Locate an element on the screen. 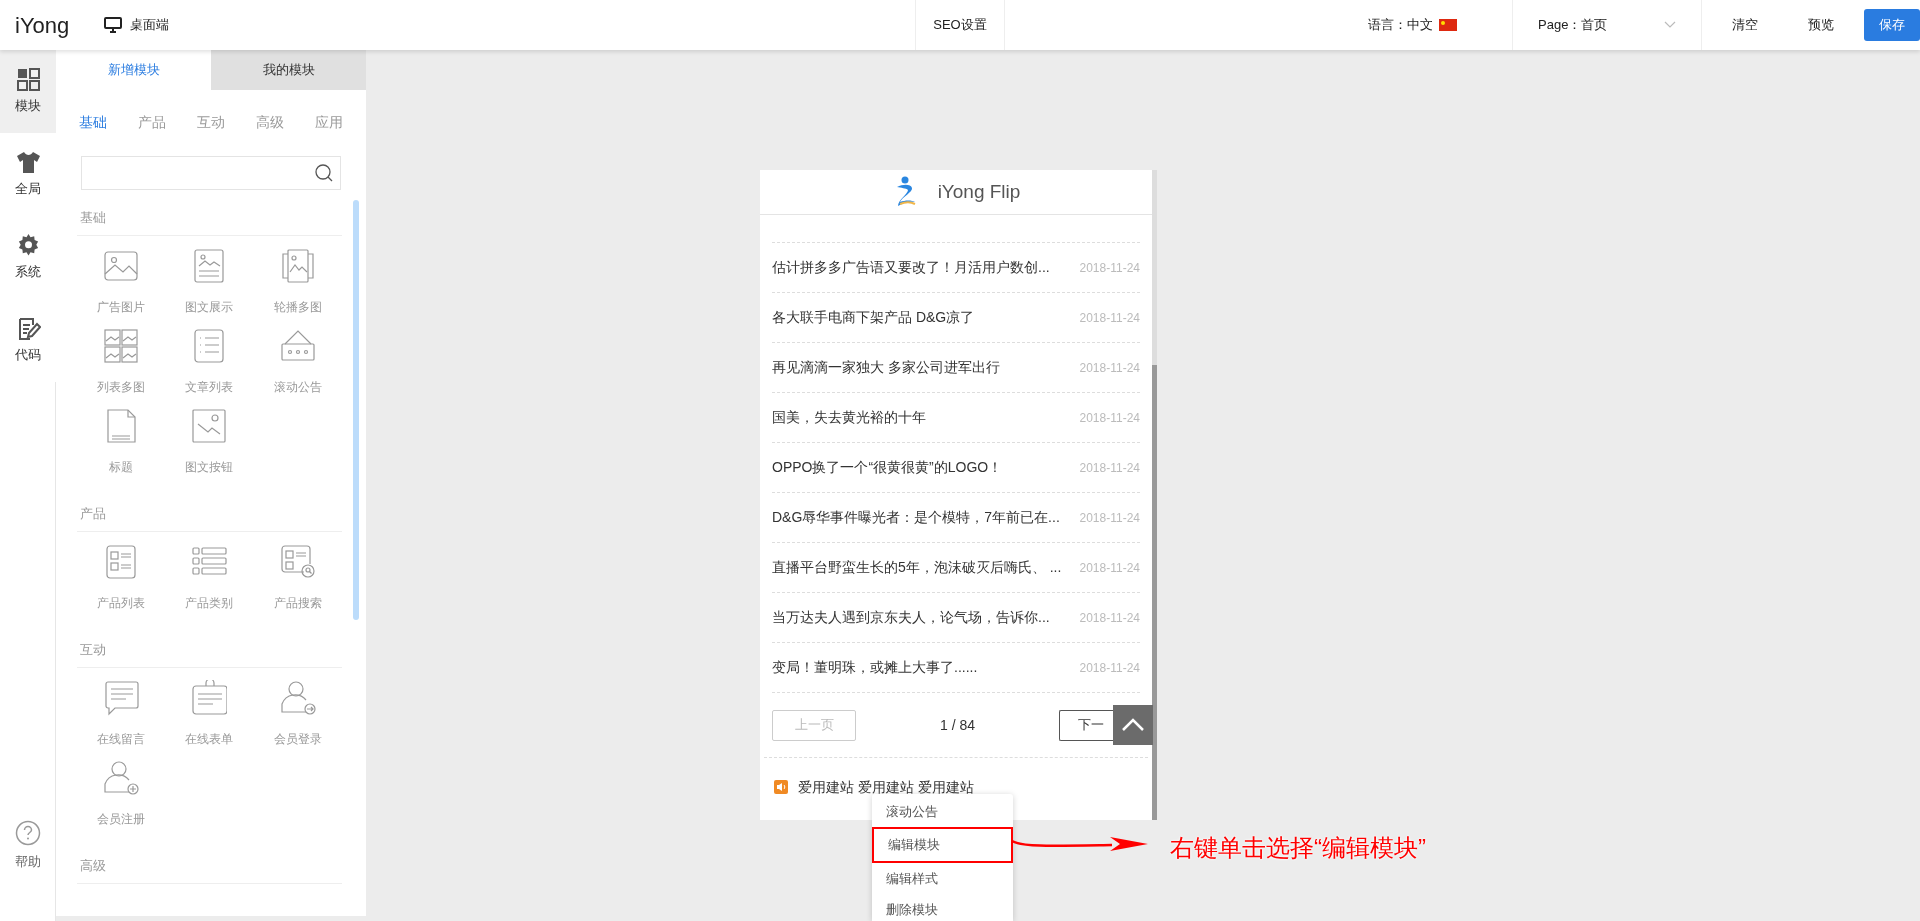 This screenshot has height=921, width=1920. category-tab: 基础 is located at coordinates (93, 122).